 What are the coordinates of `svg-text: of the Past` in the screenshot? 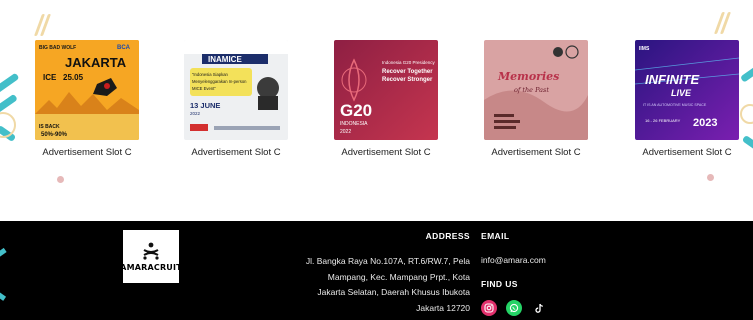 It's located at (531, 90).